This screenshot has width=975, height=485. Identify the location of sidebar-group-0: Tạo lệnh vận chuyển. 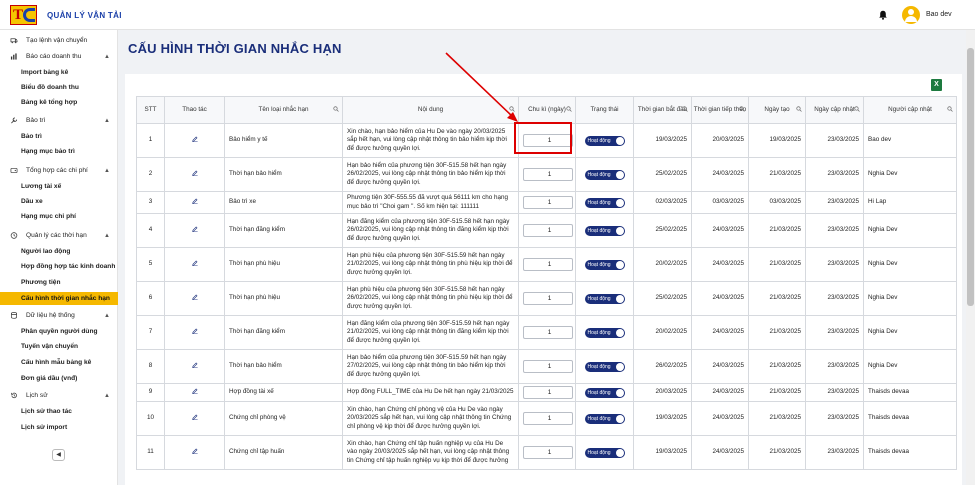
(59, 40).